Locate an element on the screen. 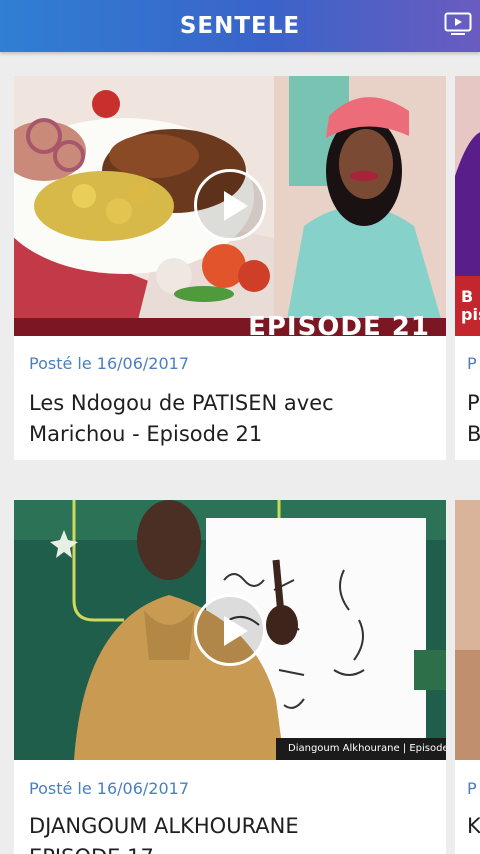 The image size is (480, 854). app-title: SENTELE is located at coordinates (240, 26).